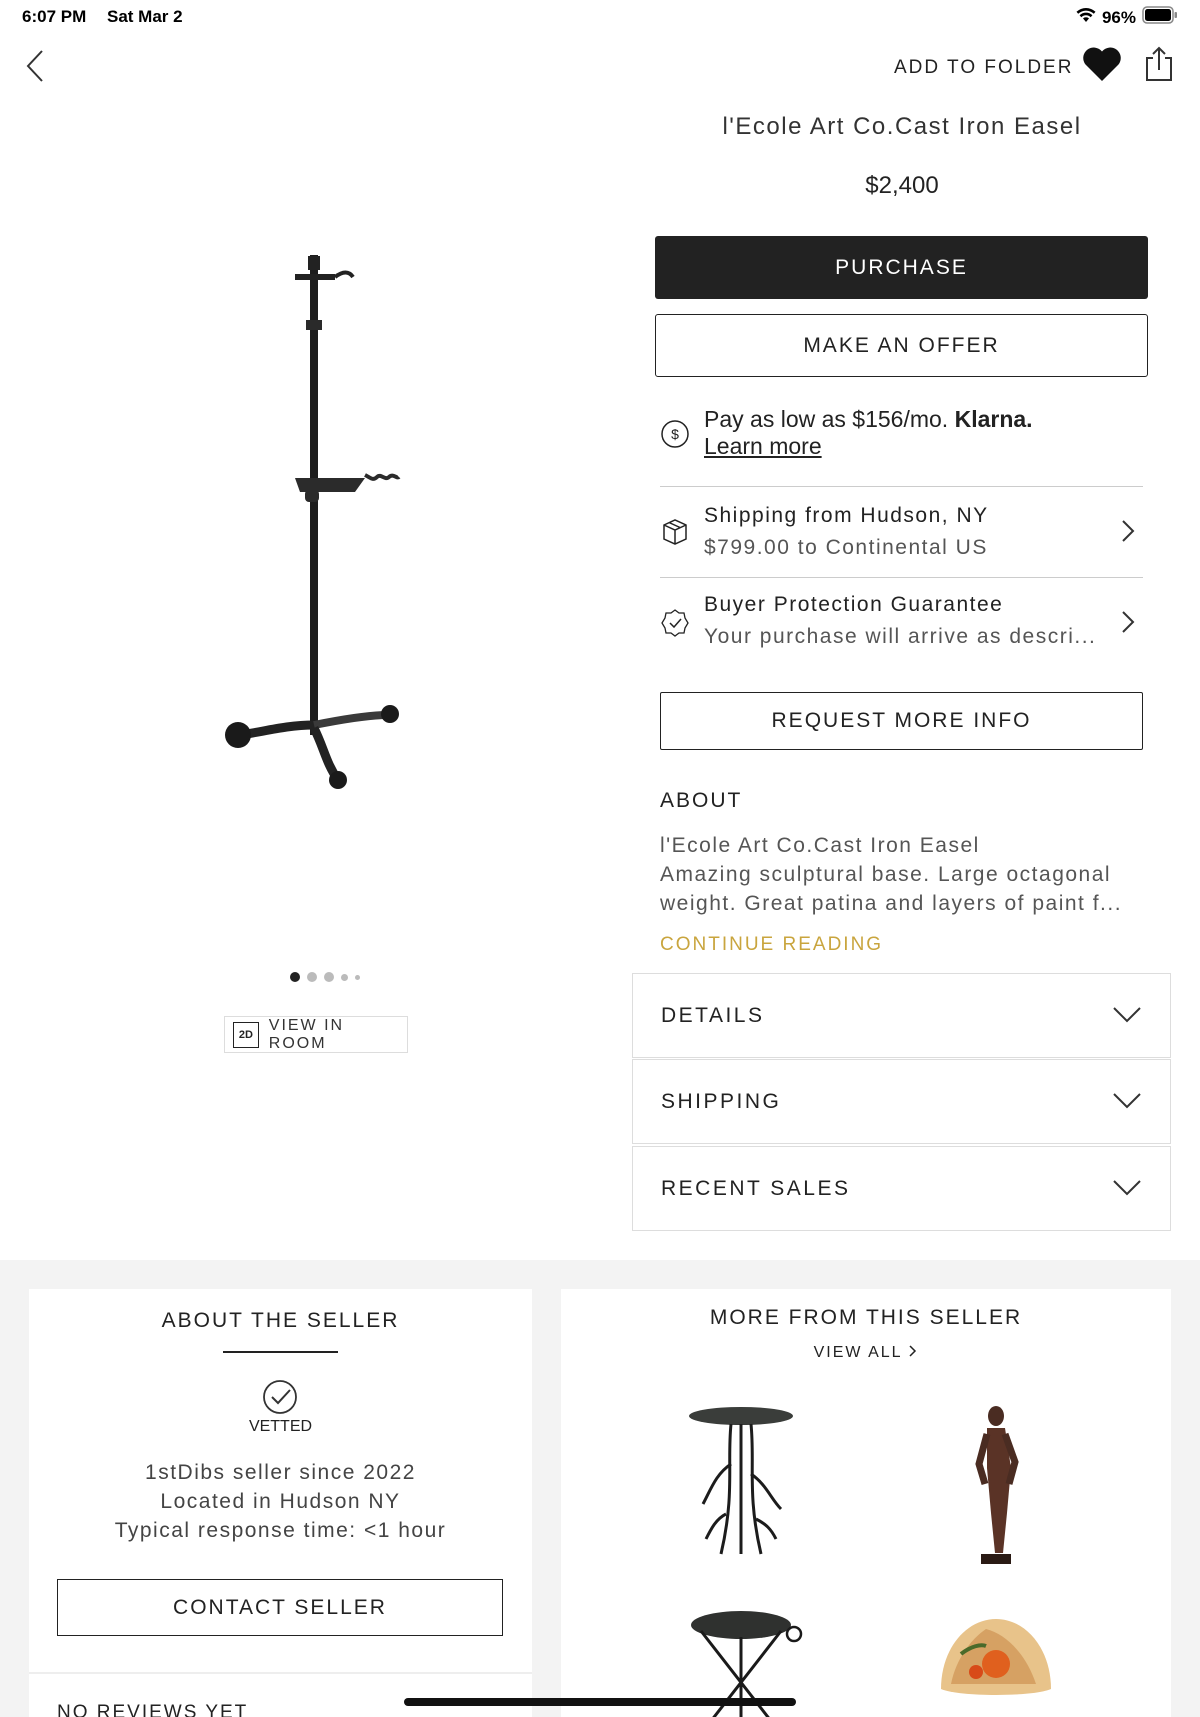 The width and height of the screenshot is (1200, 1717). What do you see at coordinates (996, 1491) in the screenshot?
I see `seller-item-figure-sculpture` at bounding box center [996, 1491].